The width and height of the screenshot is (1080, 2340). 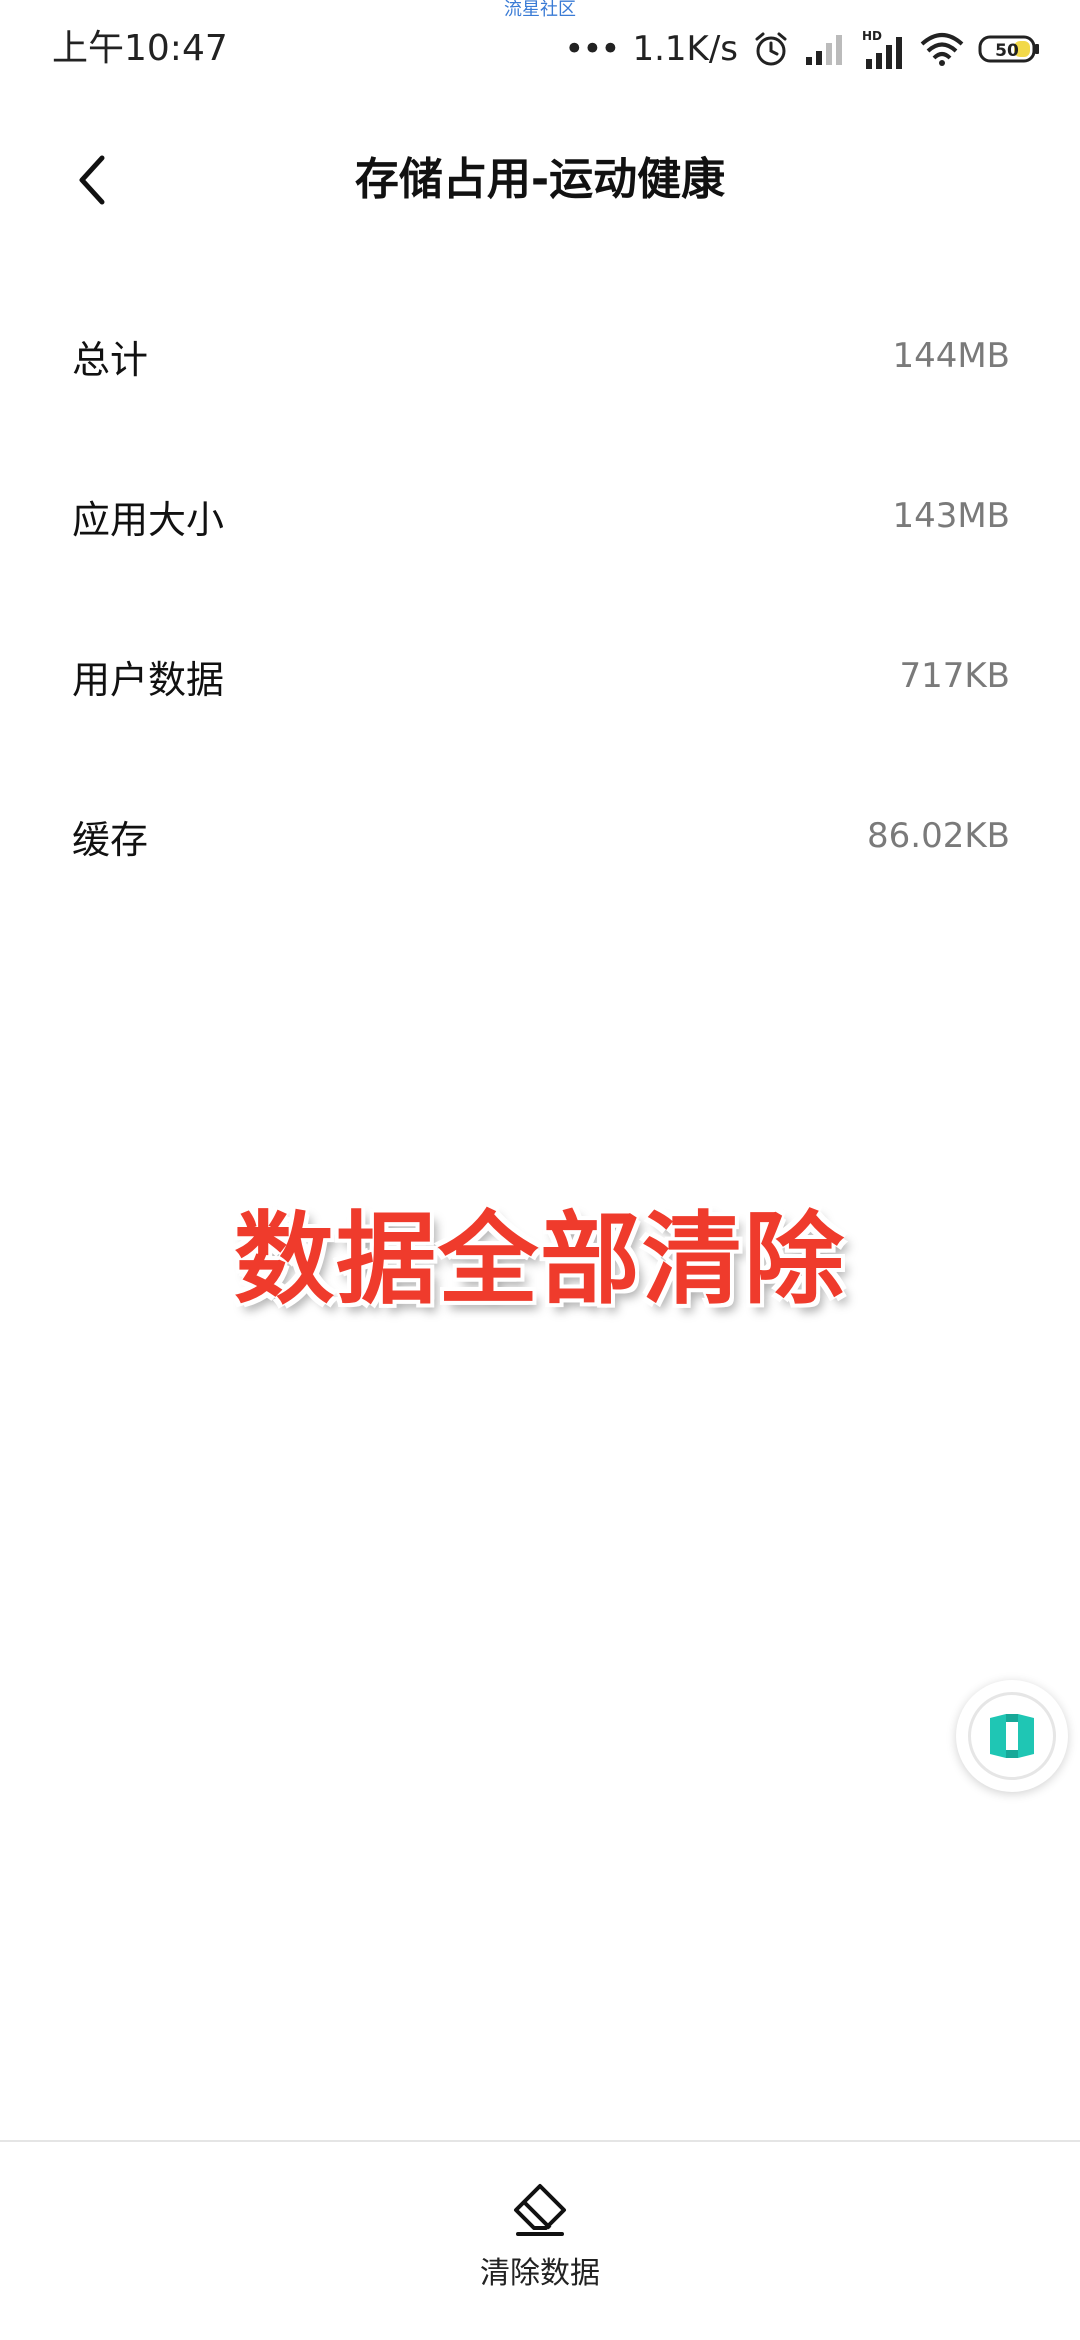 I want to click on header: 存储占用-运动健康, so click(x=540, y=180).